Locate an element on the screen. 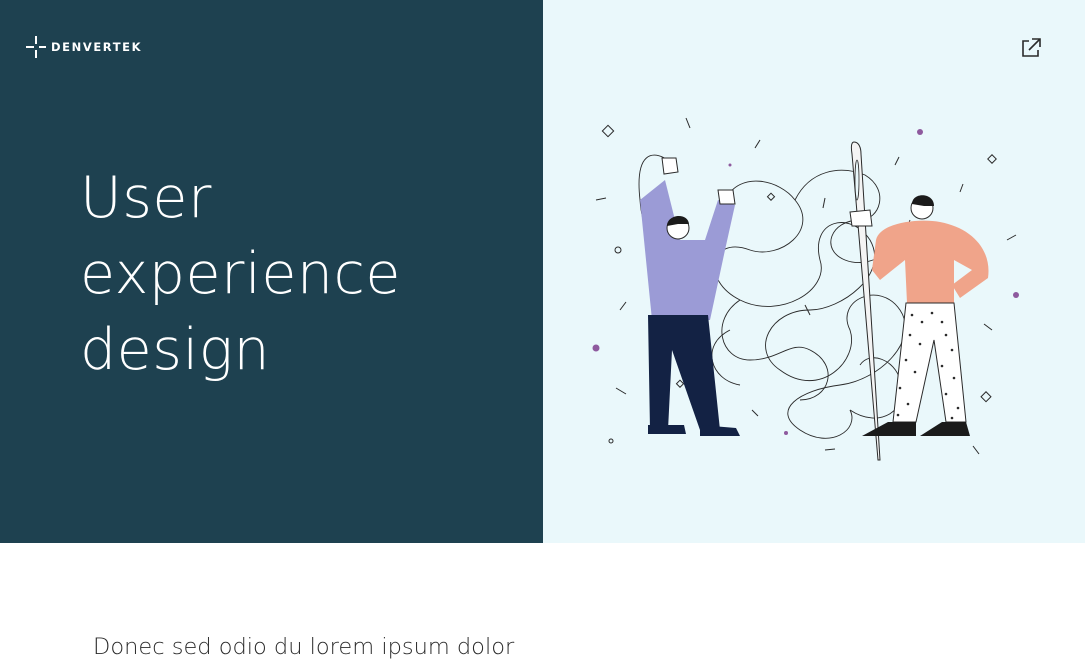 This screenshot has height=661, width=1085. title-line-2: experience is located at coordinates (240, 274).